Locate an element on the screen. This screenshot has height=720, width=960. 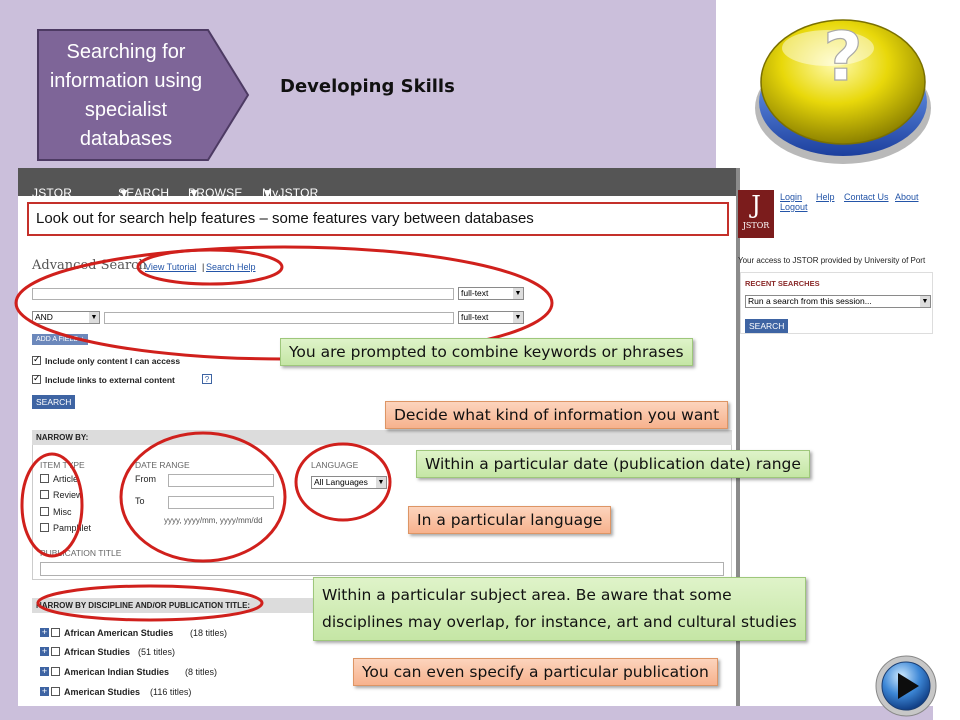
date-range-label: DATE RANGE is located at coordinates (162, 465).